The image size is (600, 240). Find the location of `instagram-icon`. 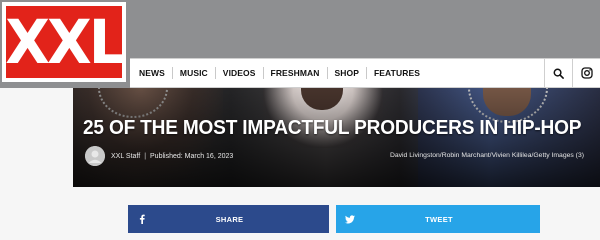

instagram-icon is located at coordinates (586, 73).